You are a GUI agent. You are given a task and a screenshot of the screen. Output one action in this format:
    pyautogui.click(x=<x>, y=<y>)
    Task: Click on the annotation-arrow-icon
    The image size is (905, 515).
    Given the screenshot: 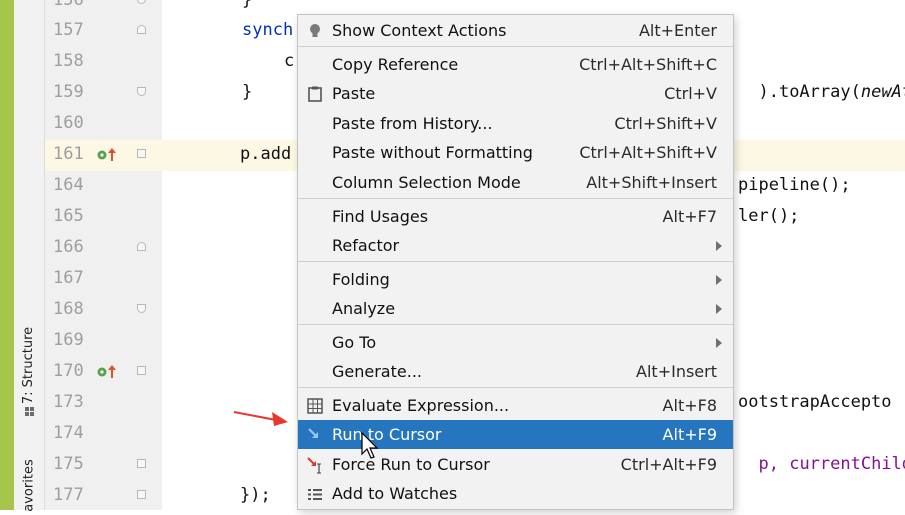 What is the action you would take?
    pyautogui.click(x=260, y=418)
    